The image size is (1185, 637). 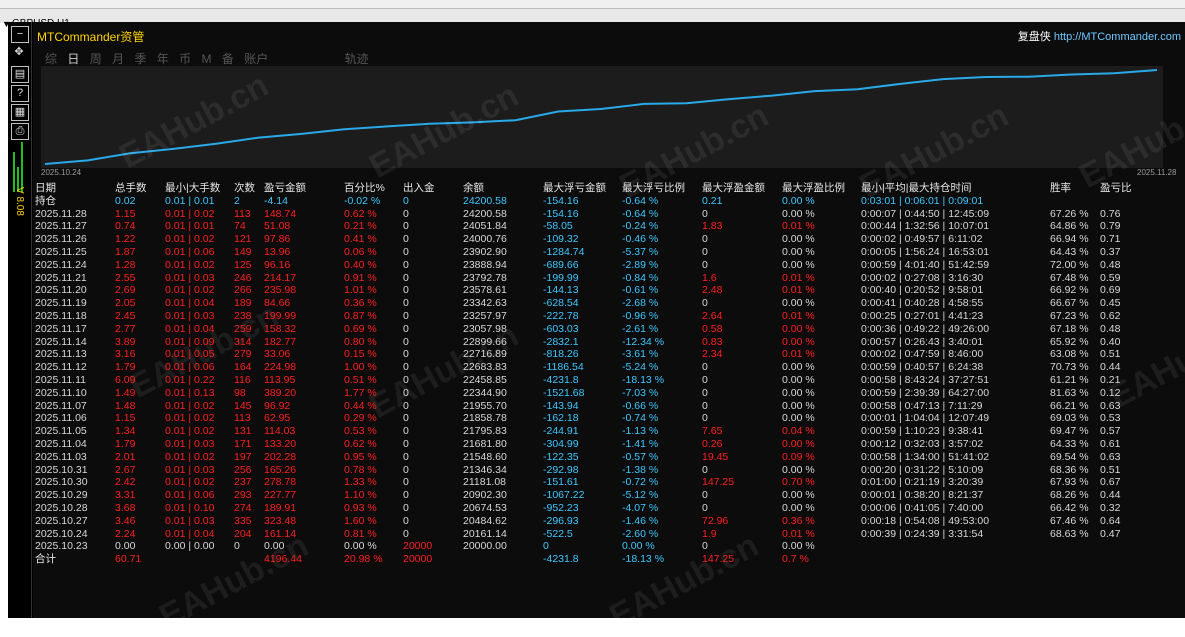 I want to click on table-cell: 189.91, so click(x=280, y=507).